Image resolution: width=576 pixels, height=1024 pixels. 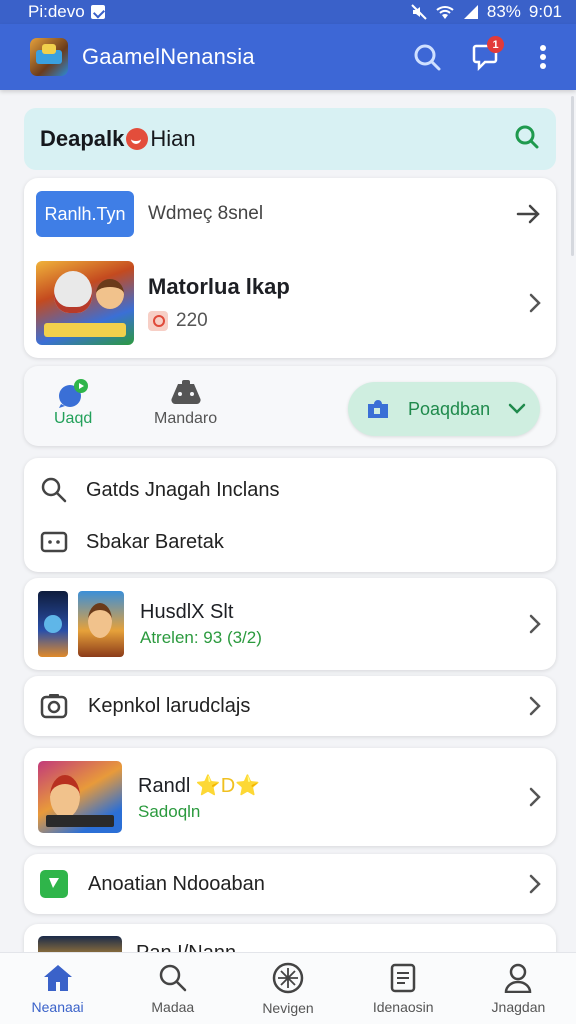 What do you see at coordinates (470, 12) in the screenshot?
I see `signal-icon` at bounding box center [470, 12].